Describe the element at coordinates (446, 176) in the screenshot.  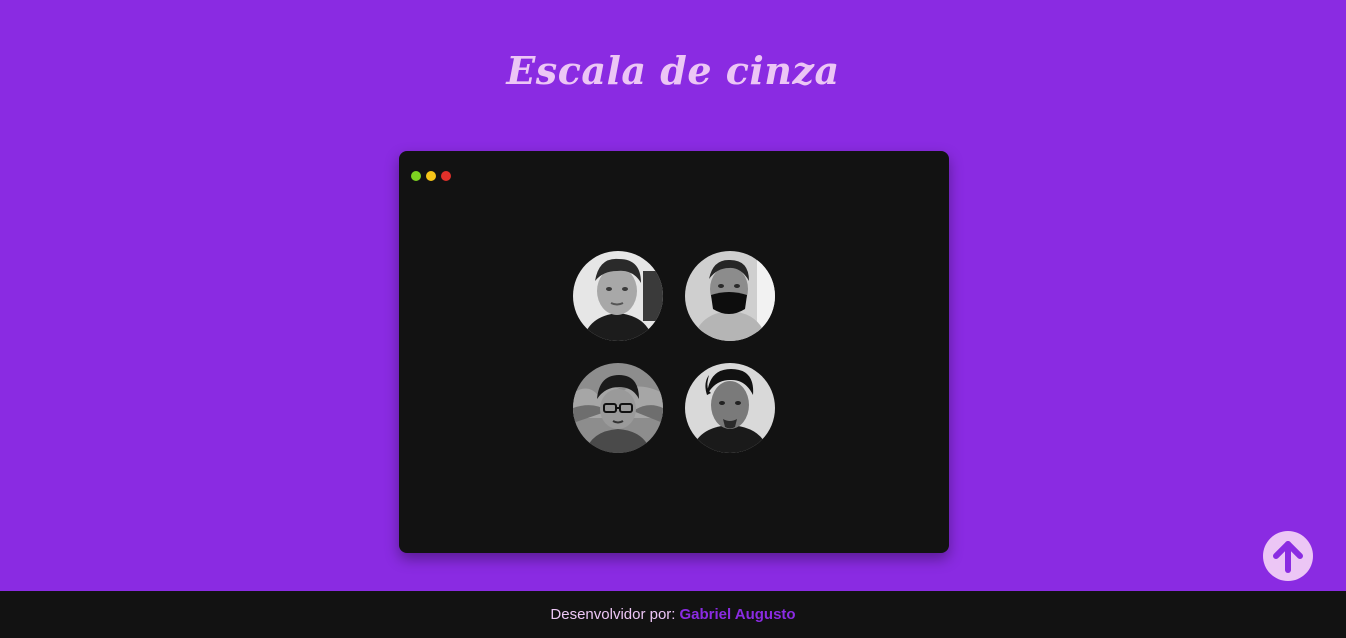
I see `window-dot-red` at that location.